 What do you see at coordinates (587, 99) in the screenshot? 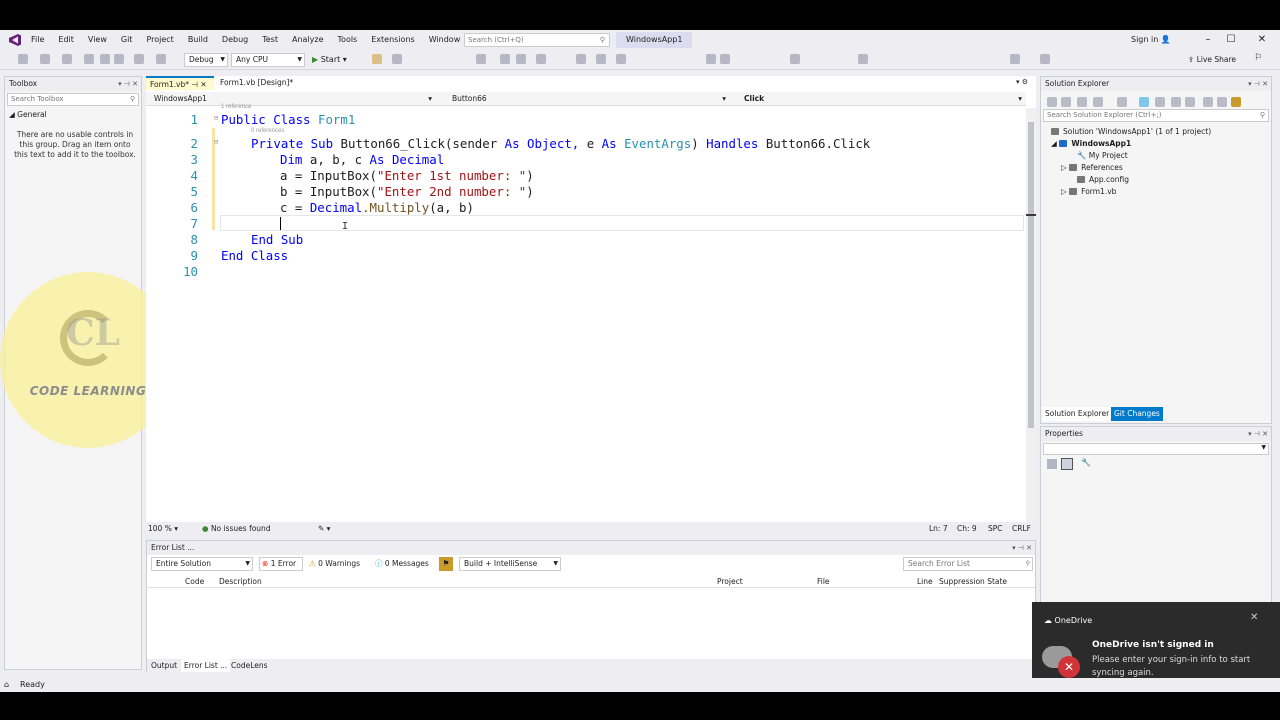
I see `nav-object-dropdown: Button66 ▾` at bounding box center [587, 99].